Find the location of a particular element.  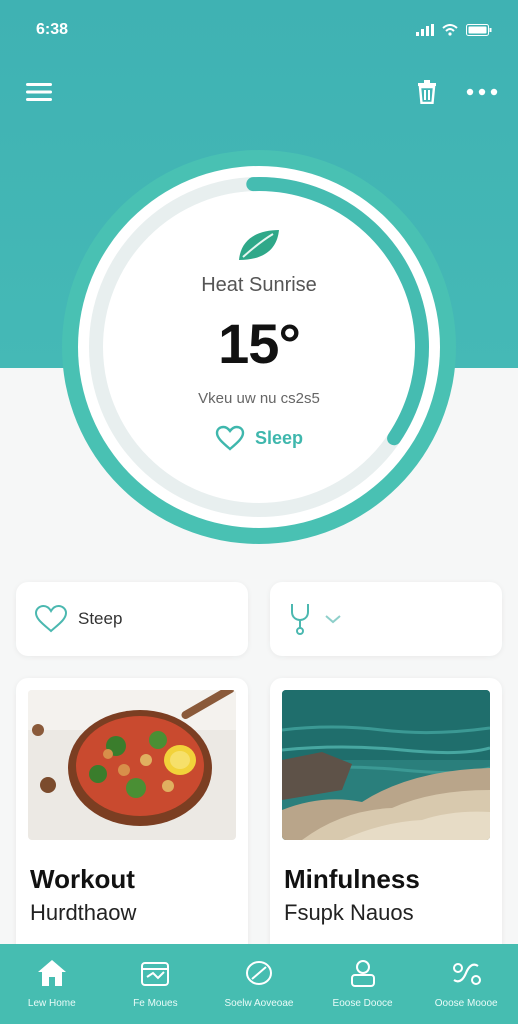

sleep-action-label: Sleep is located at coordinates (279, 437).